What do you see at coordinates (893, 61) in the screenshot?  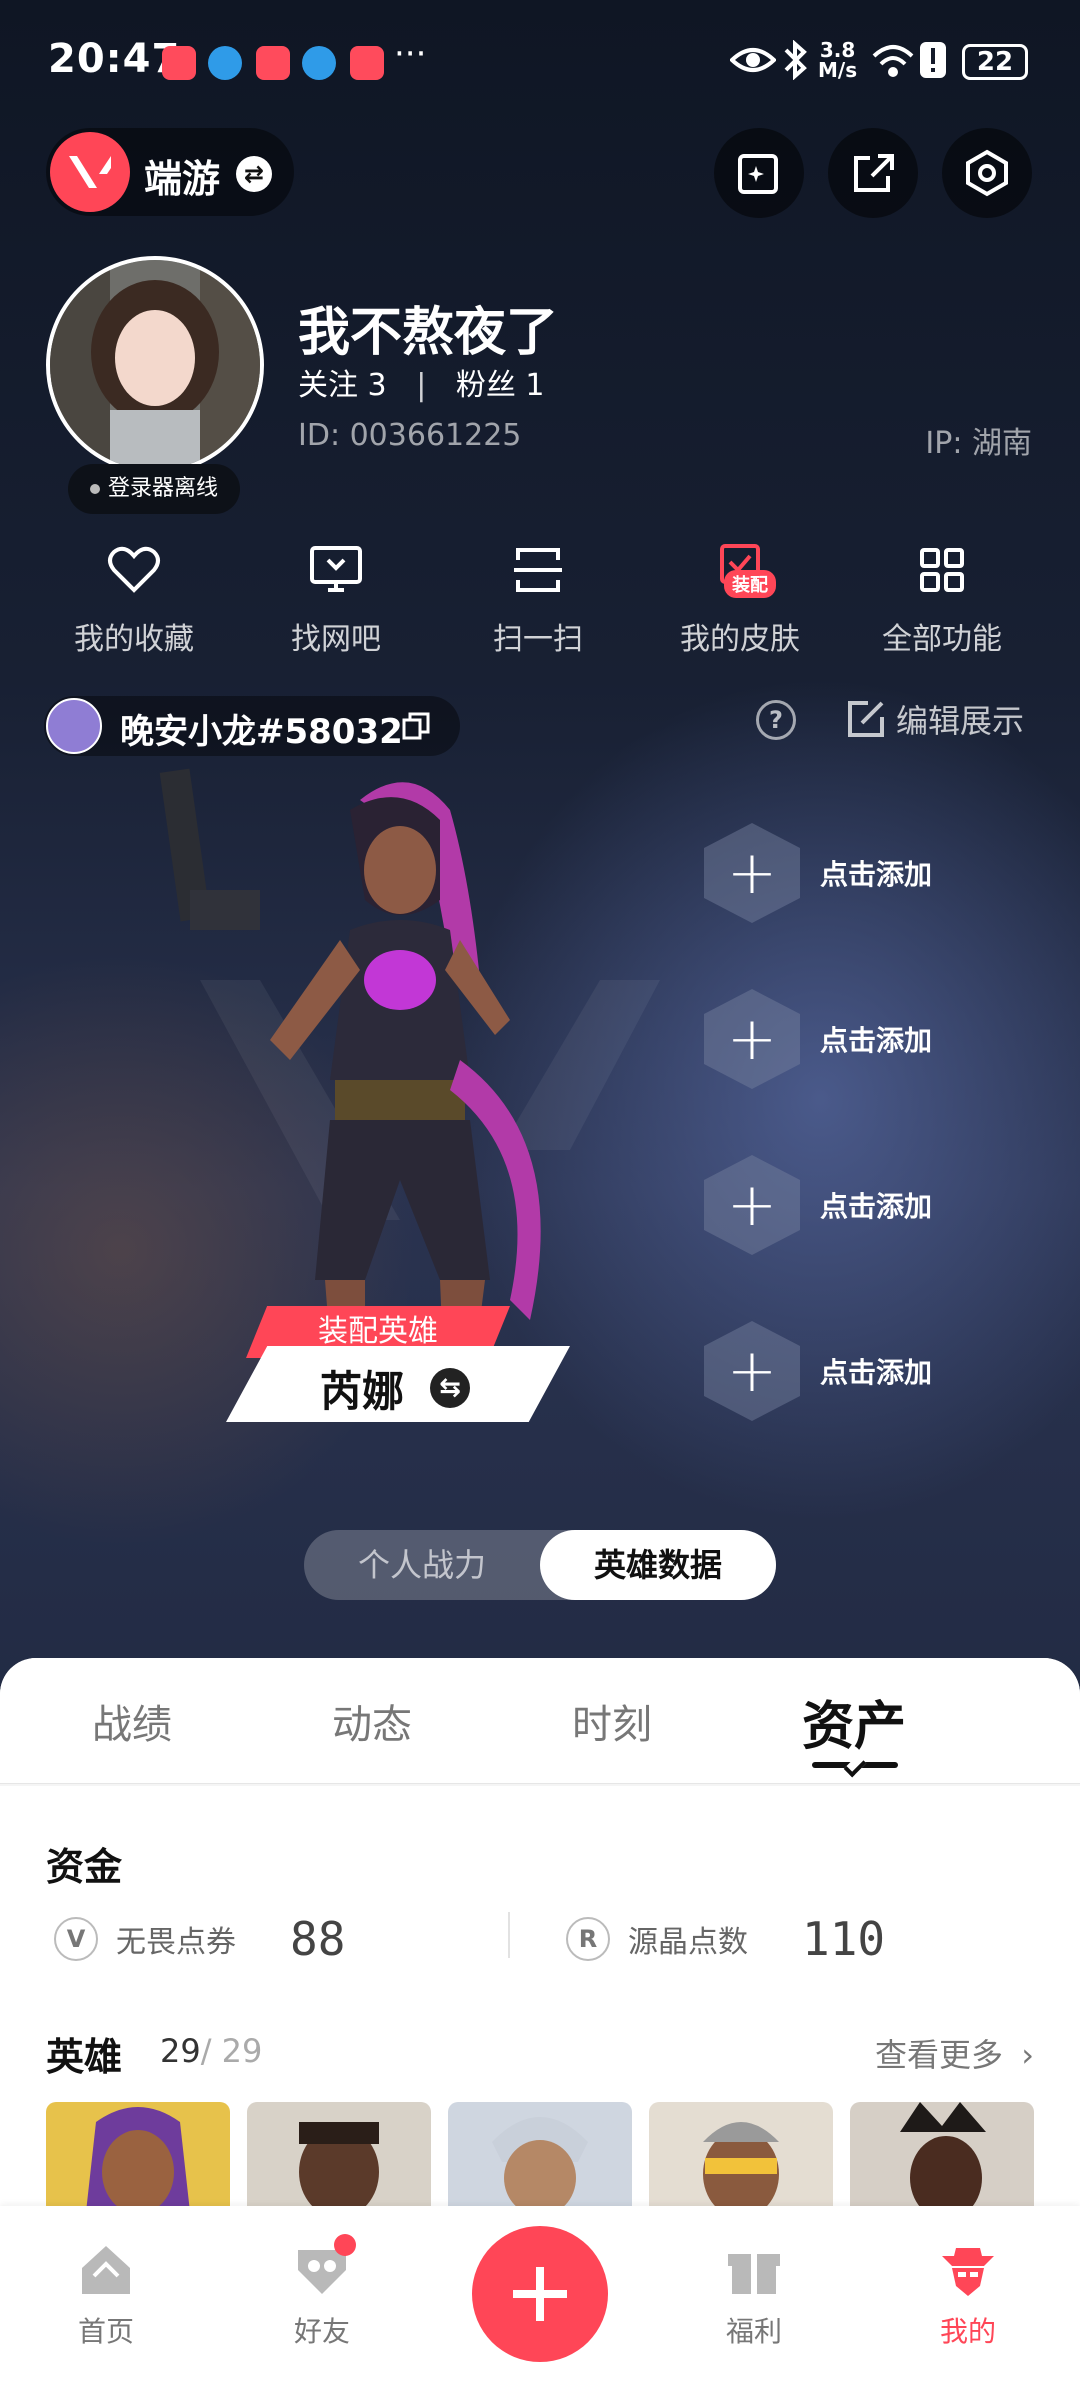 I see `wifi-icon` at bounding box center [893, 61].